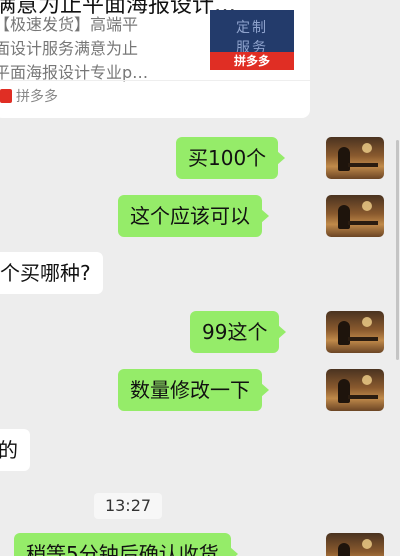 The image size is (400, 556). I want to click on message-bubble-sent: 买100个, so click(231, 158).